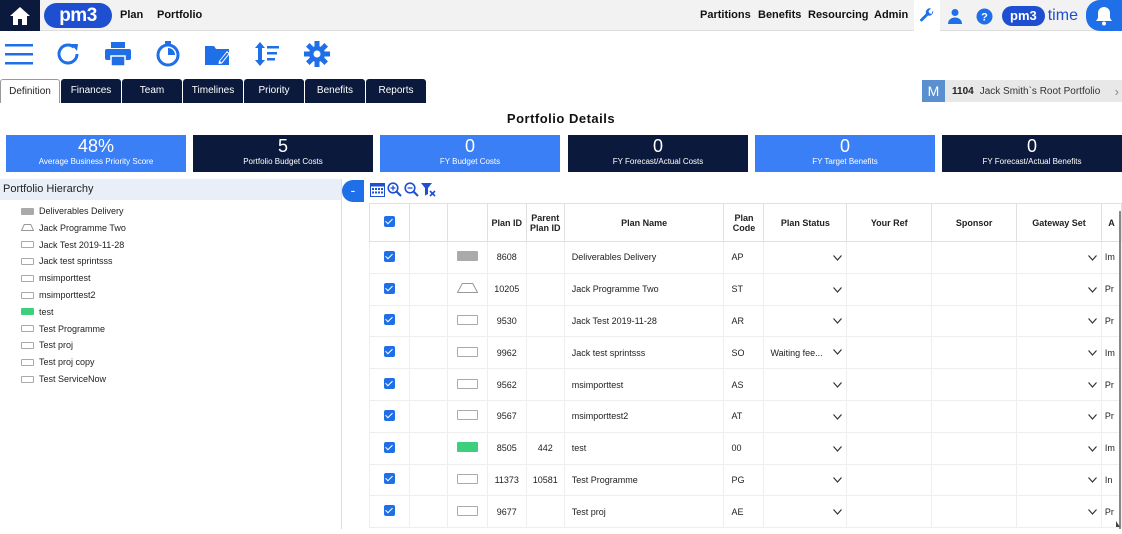 This screenshot has width=1122, height=534. I want to click on table-row: 9530 Jack Test 2019-11-28 AR Pr, so click(745, 321).